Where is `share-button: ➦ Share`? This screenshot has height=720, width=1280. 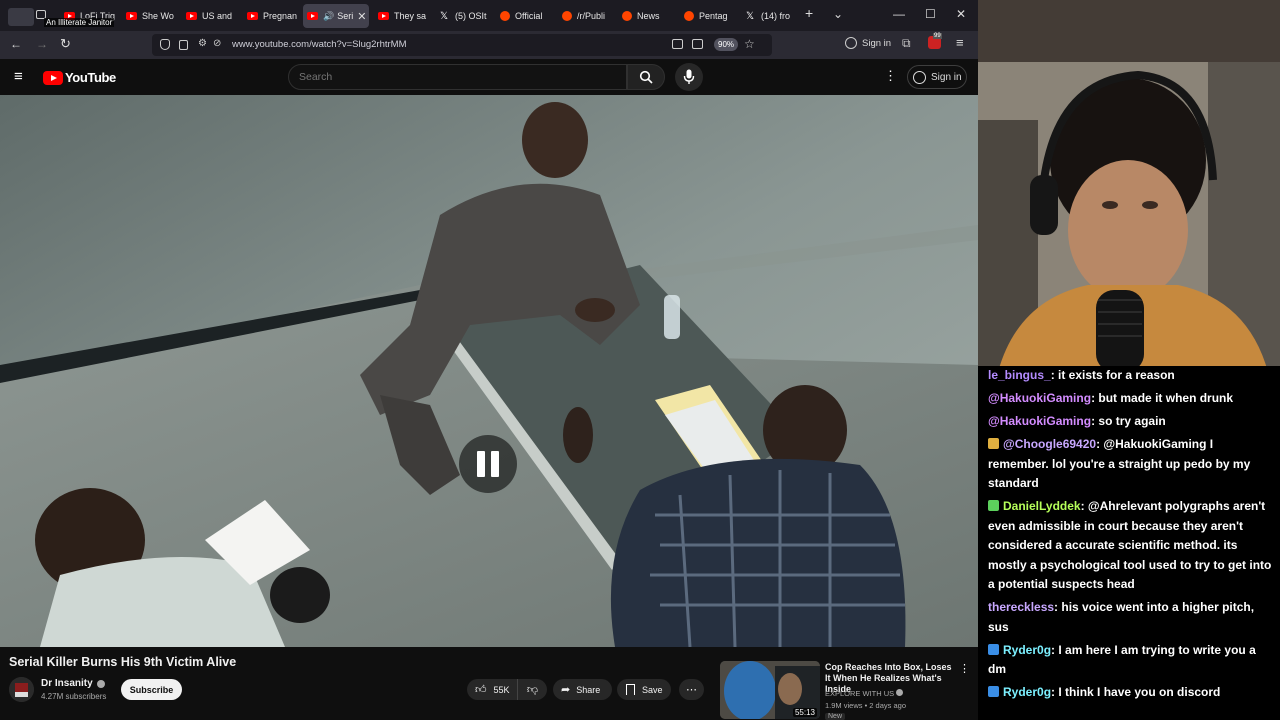
share-button: ➦ Share is located at coordinates (582, 689).